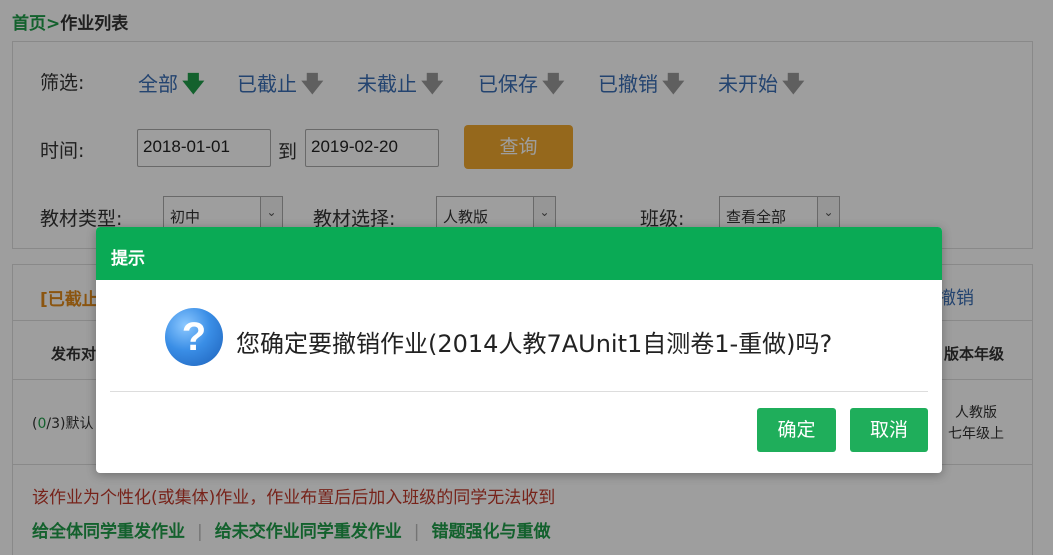  What do you see at coordinates (796, 430) in the screenshot?
I see `confirm-button: 确定` at bounding box center [796, 430].